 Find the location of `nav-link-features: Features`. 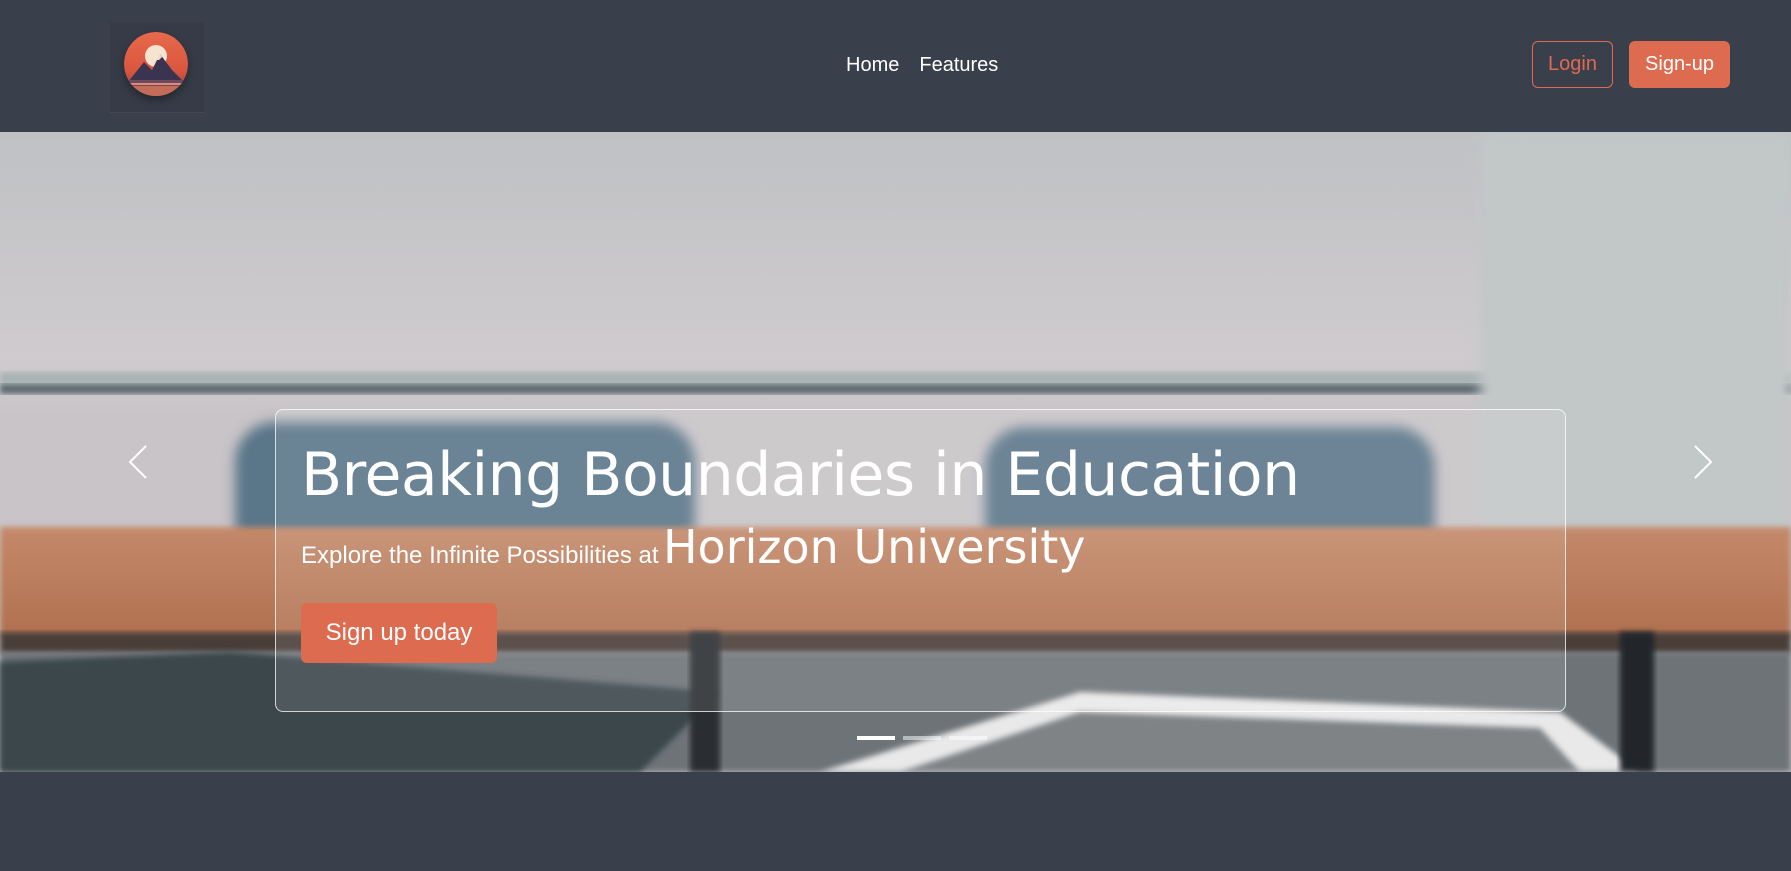

nav-link-features: Features is located at coordinates (958, 65).